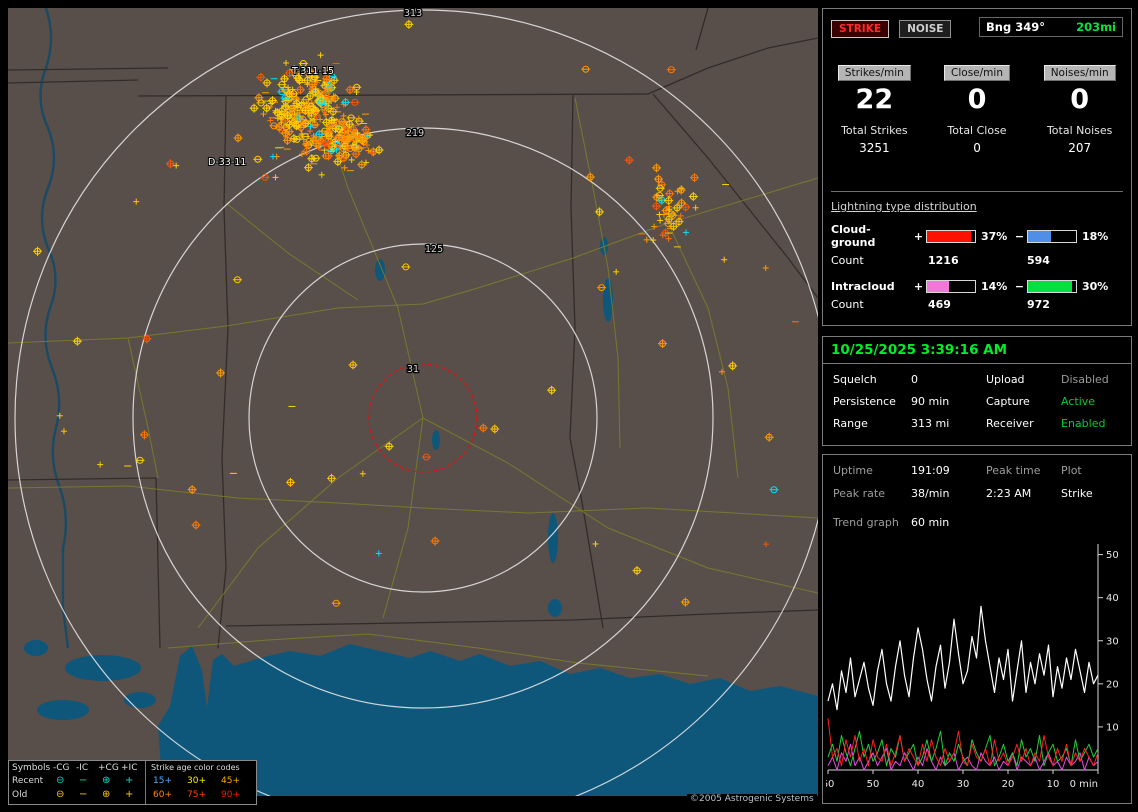 This screenshot has width=1138, height=812. I want to click on legend-old-label: Old, so click(20, 795).